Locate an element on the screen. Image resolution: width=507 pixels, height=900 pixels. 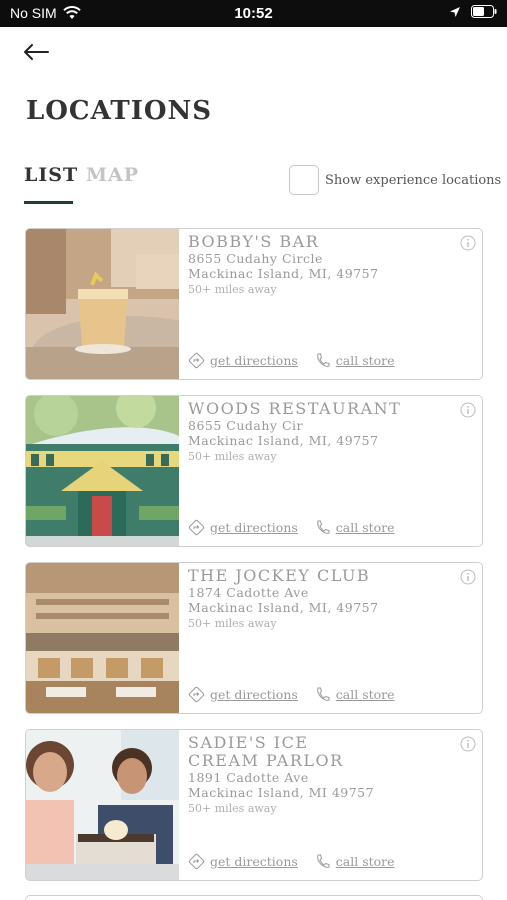
bar-drink-photo is located at coordinates (102, 304).